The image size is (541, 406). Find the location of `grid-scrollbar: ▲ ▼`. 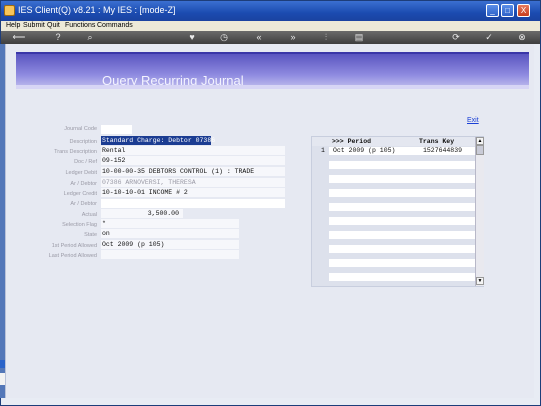

grid-scrollbar: ▲ ▼ is located at coordinates (479, 211).